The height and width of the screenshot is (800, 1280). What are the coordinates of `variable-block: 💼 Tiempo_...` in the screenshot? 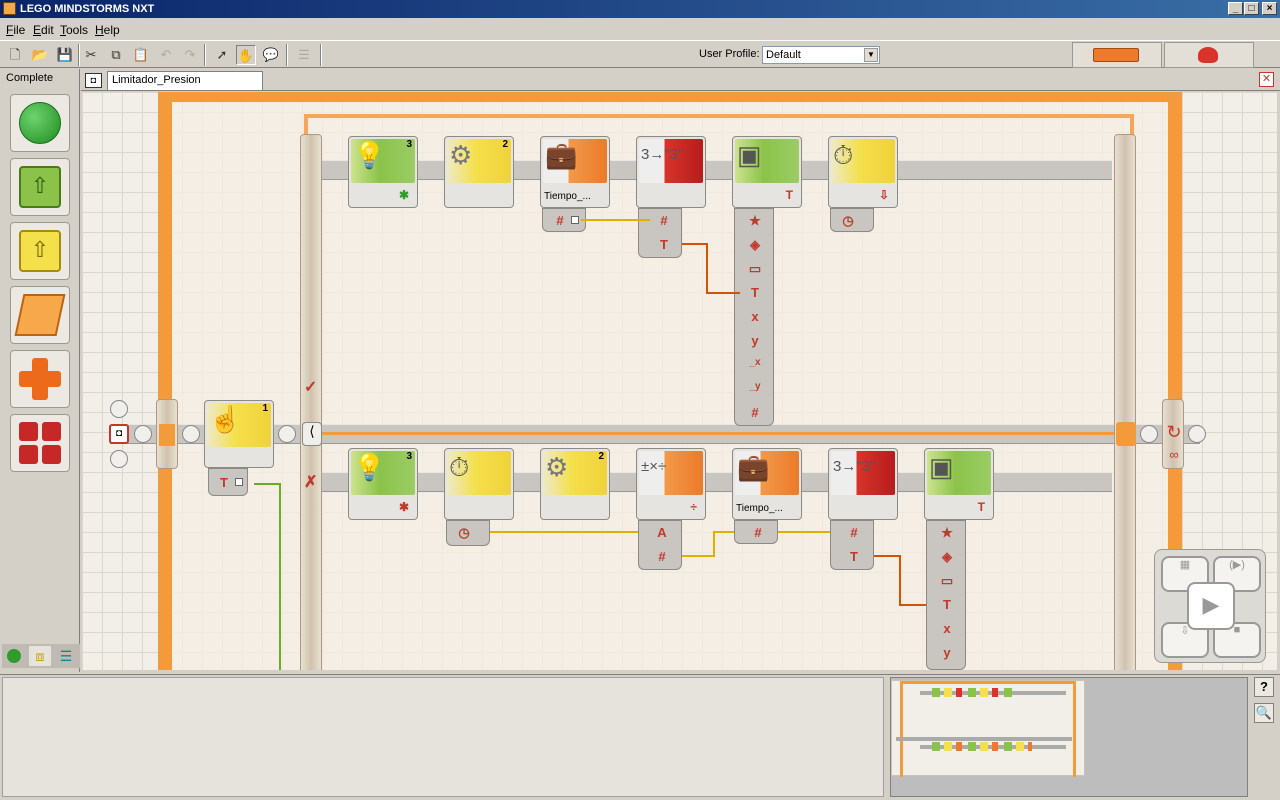 It's located at (767, 484).